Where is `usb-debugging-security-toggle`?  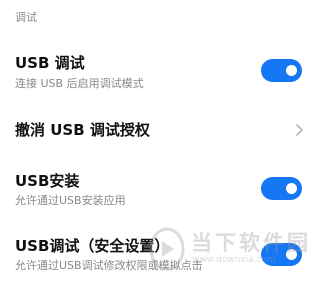
usb-debugging-security-toggle is located at coordinates (281, 254).